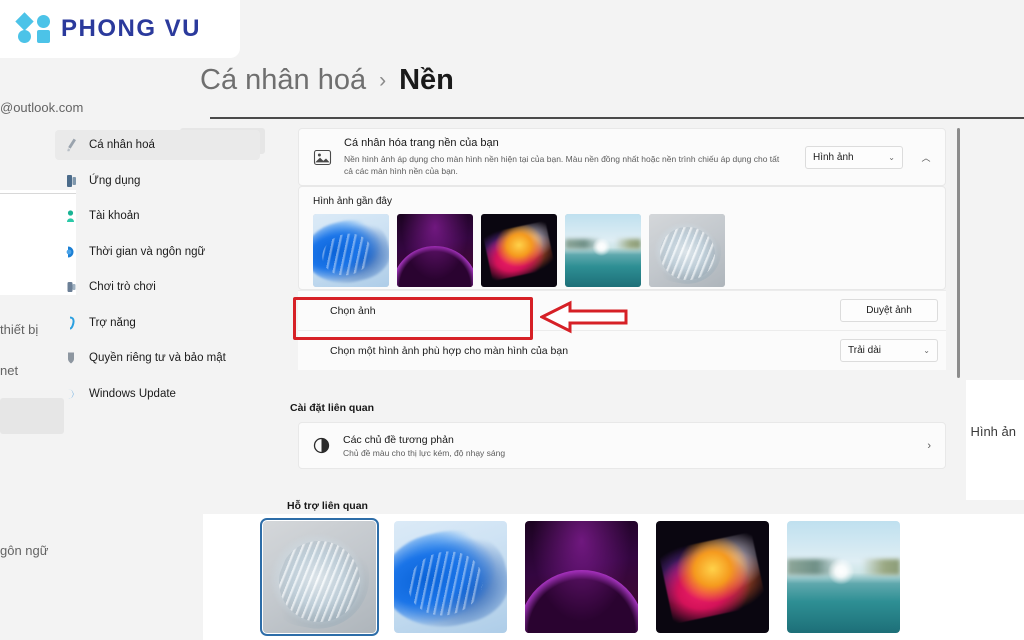 The height and width of the screenshot is (640, 1024). What do you see at coordinates (132, 393) in the screenshot?
I see `sidebar-item-label: Windows Update` at bounding box center [132, 393].